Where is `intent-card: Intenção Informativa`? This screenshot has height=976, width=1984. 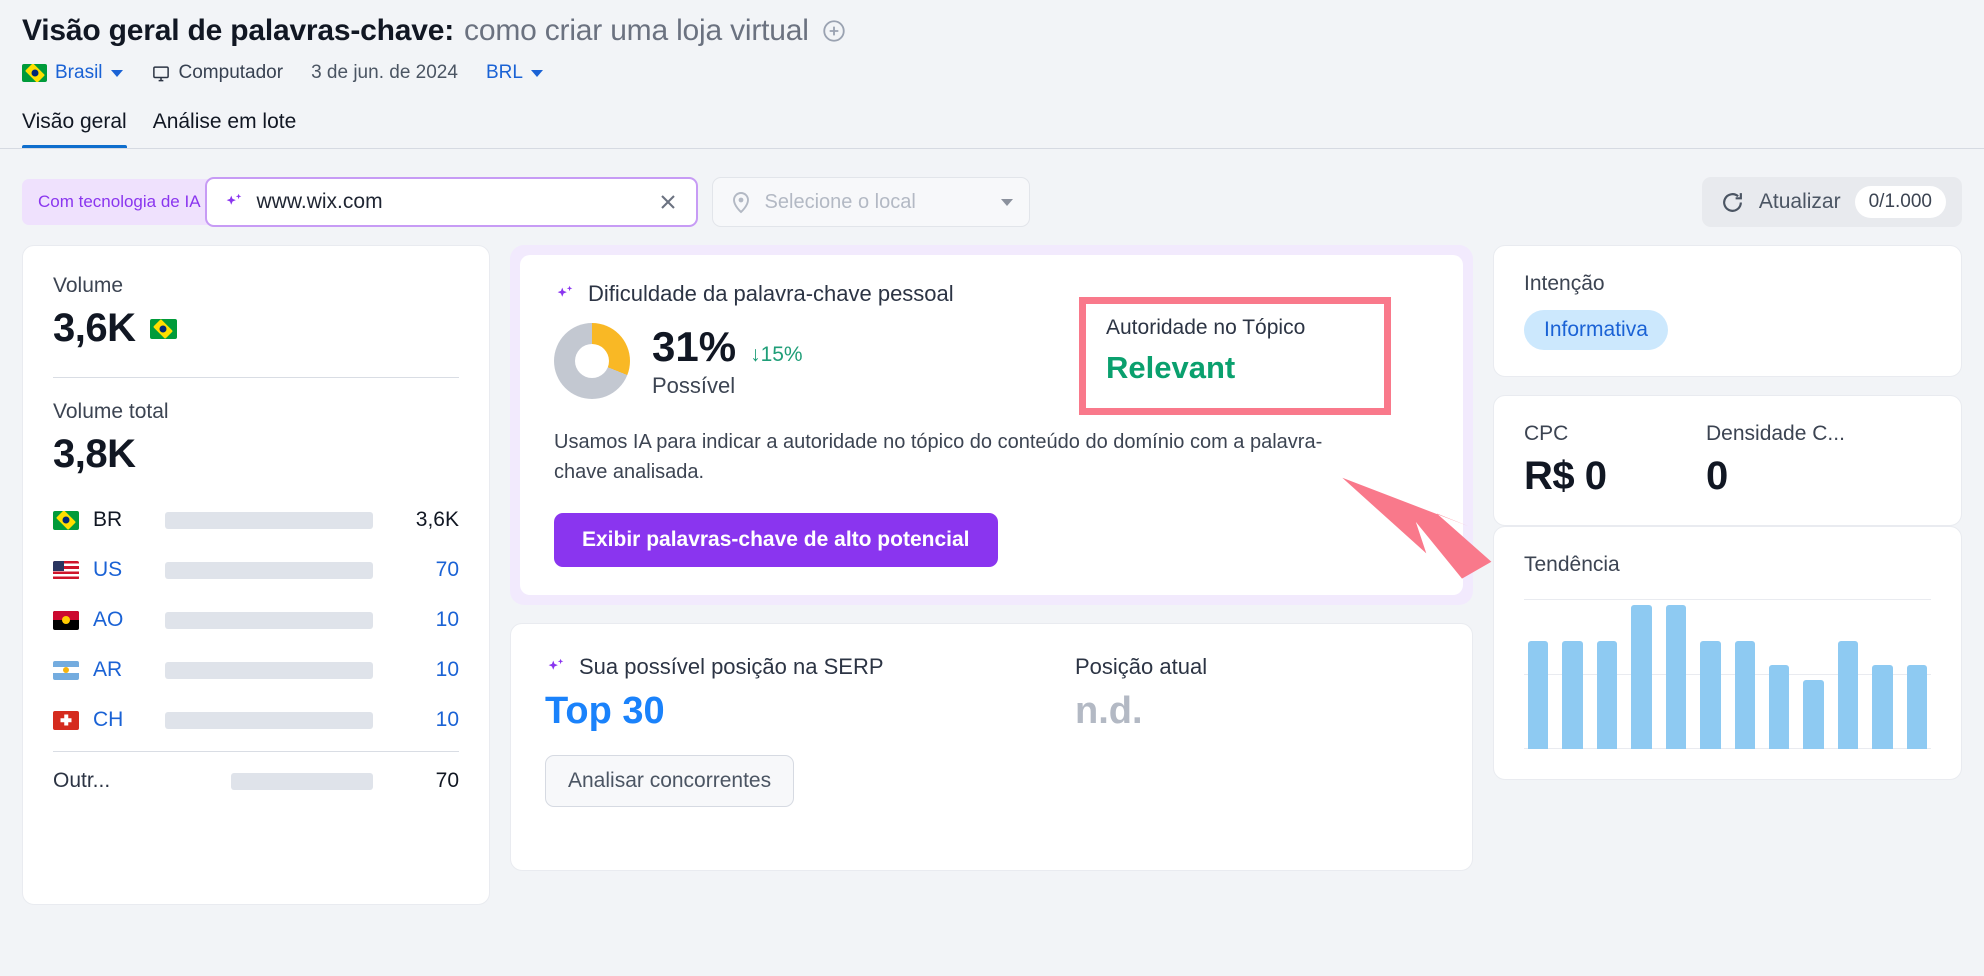 intent-card: Intenção Informativa is located at coordinates (1727, 311).